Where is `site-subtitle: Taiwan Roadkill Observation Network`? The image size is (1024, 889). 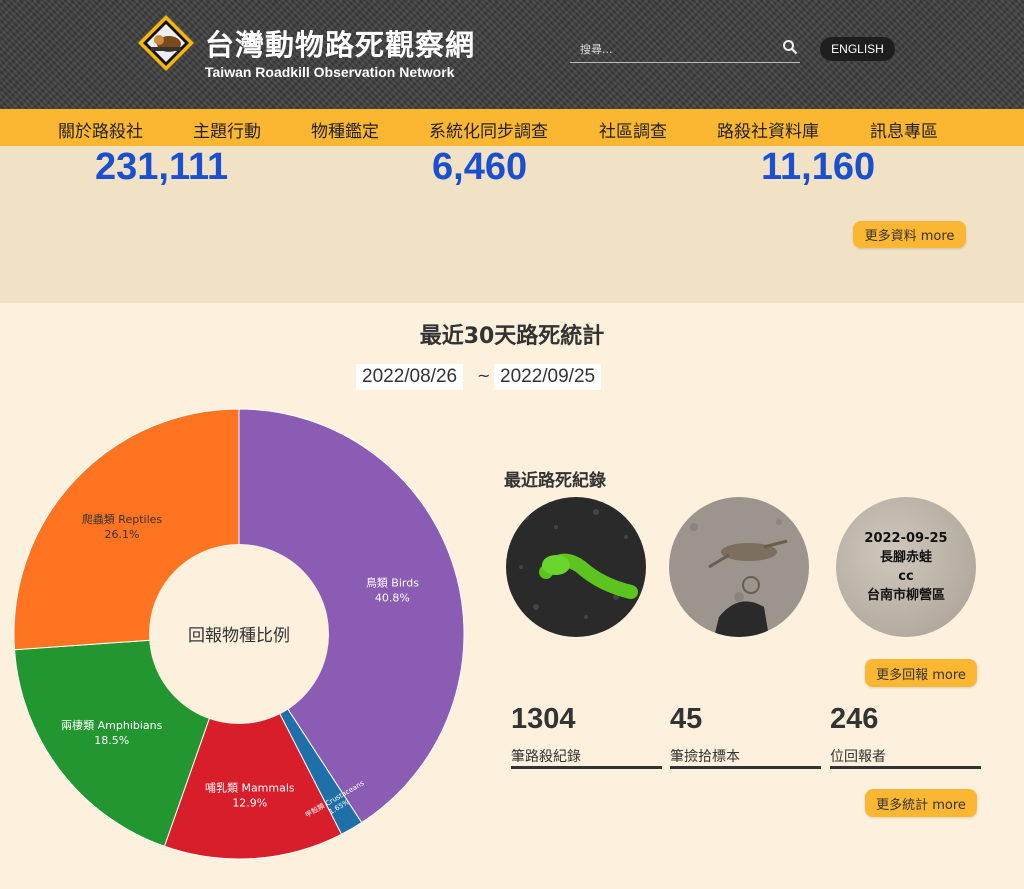 site-subtitle: Taiwan Roadkill Observation Network is located at coordinates (330, 72).